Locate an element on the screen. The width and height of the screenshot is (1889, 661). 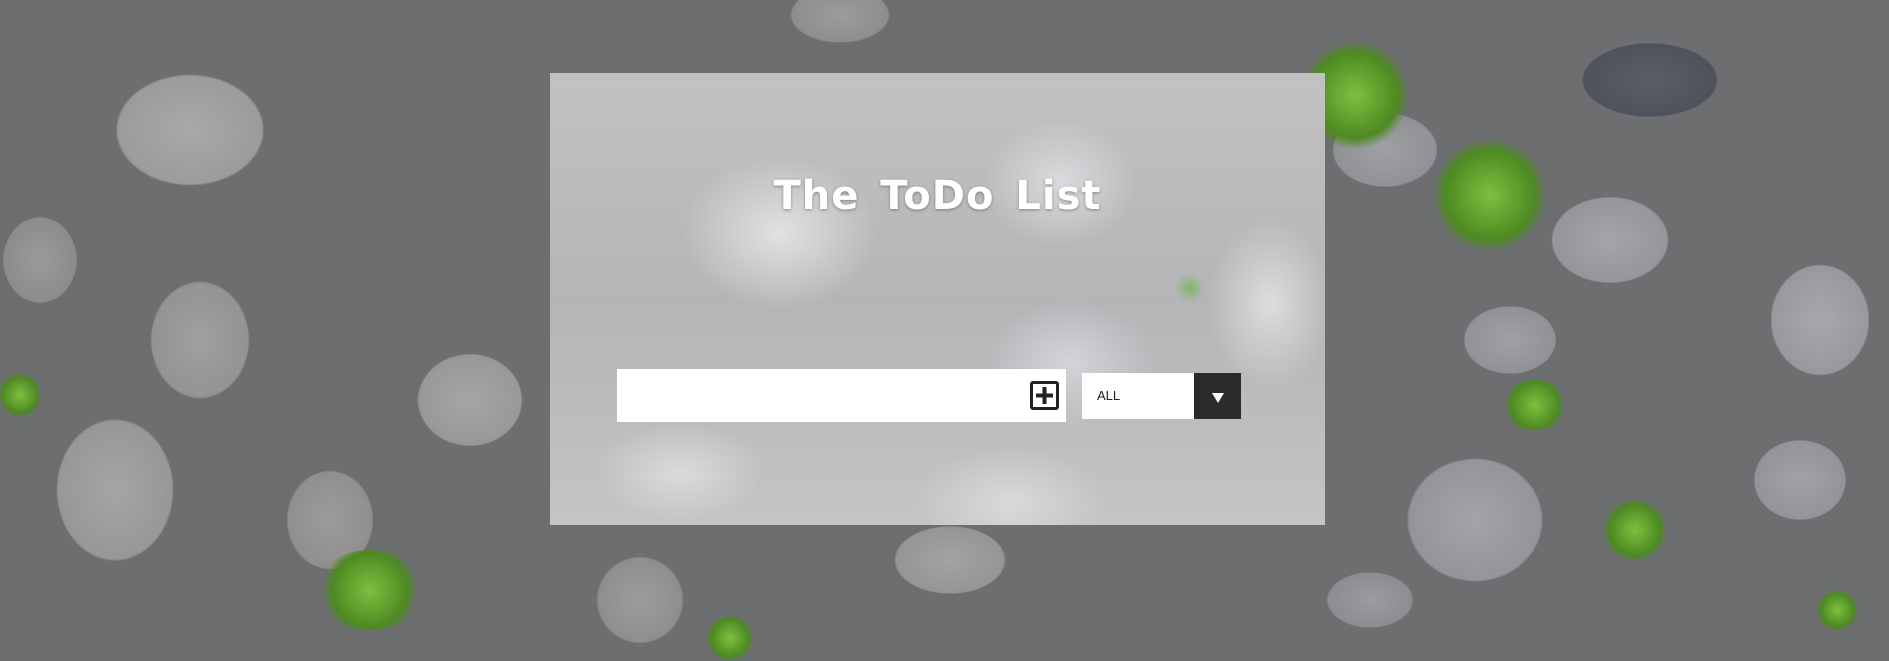
triangle-down-icon is located at coordinates (1218, 398).